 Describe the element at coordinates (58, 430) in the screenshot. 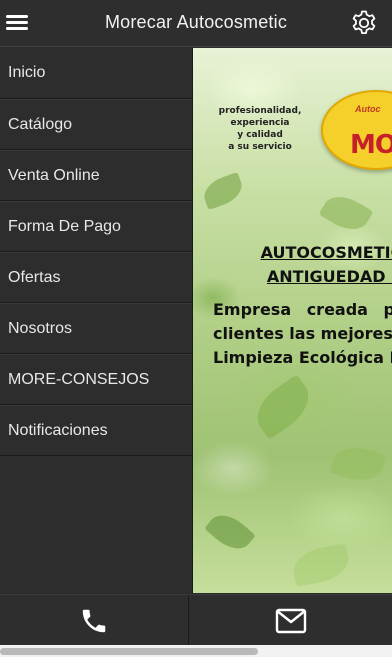

I see `sidebar-item-label: Notificaciones` at that location.